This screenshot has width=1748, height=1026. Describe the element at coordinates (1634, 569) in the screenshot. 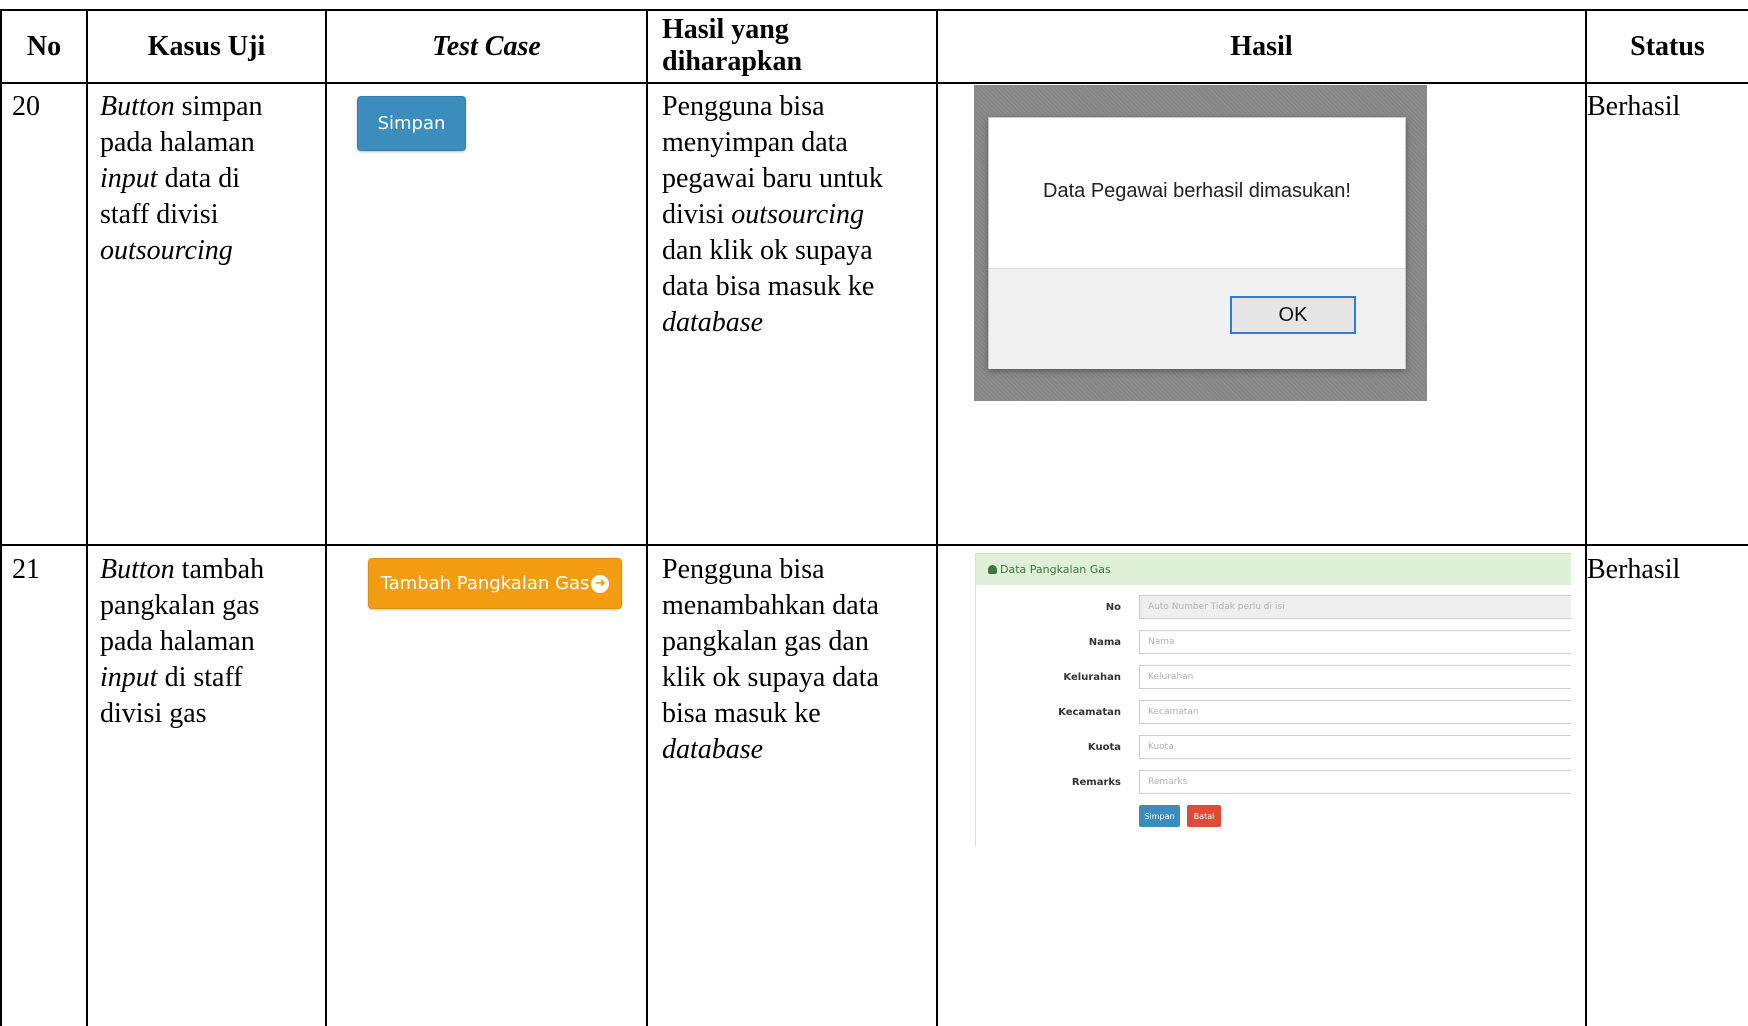

I see `row-21-status: Berhasil` at that location.